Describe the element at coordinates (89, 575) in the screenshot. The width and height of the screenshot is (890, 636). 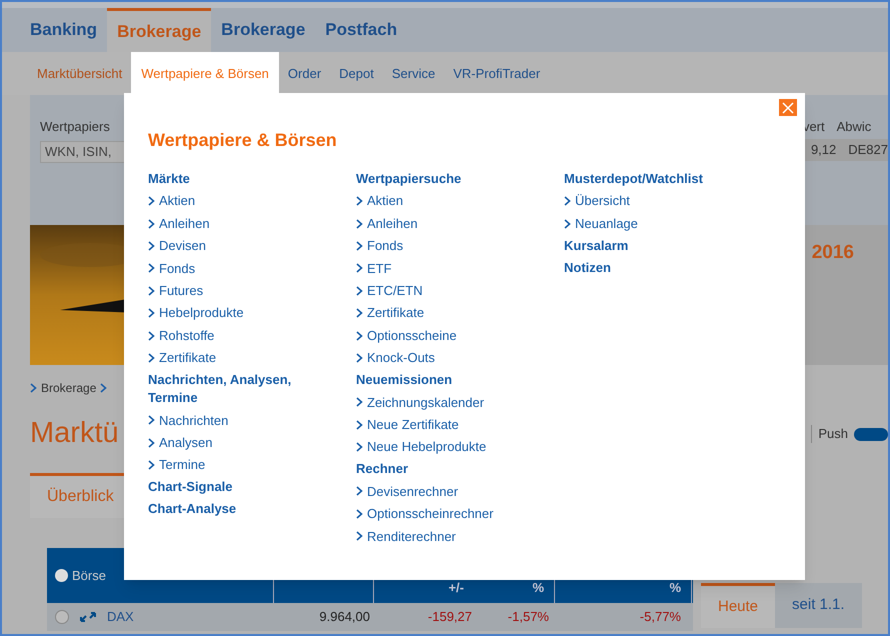
I see `radio-label: Börse` at that location.